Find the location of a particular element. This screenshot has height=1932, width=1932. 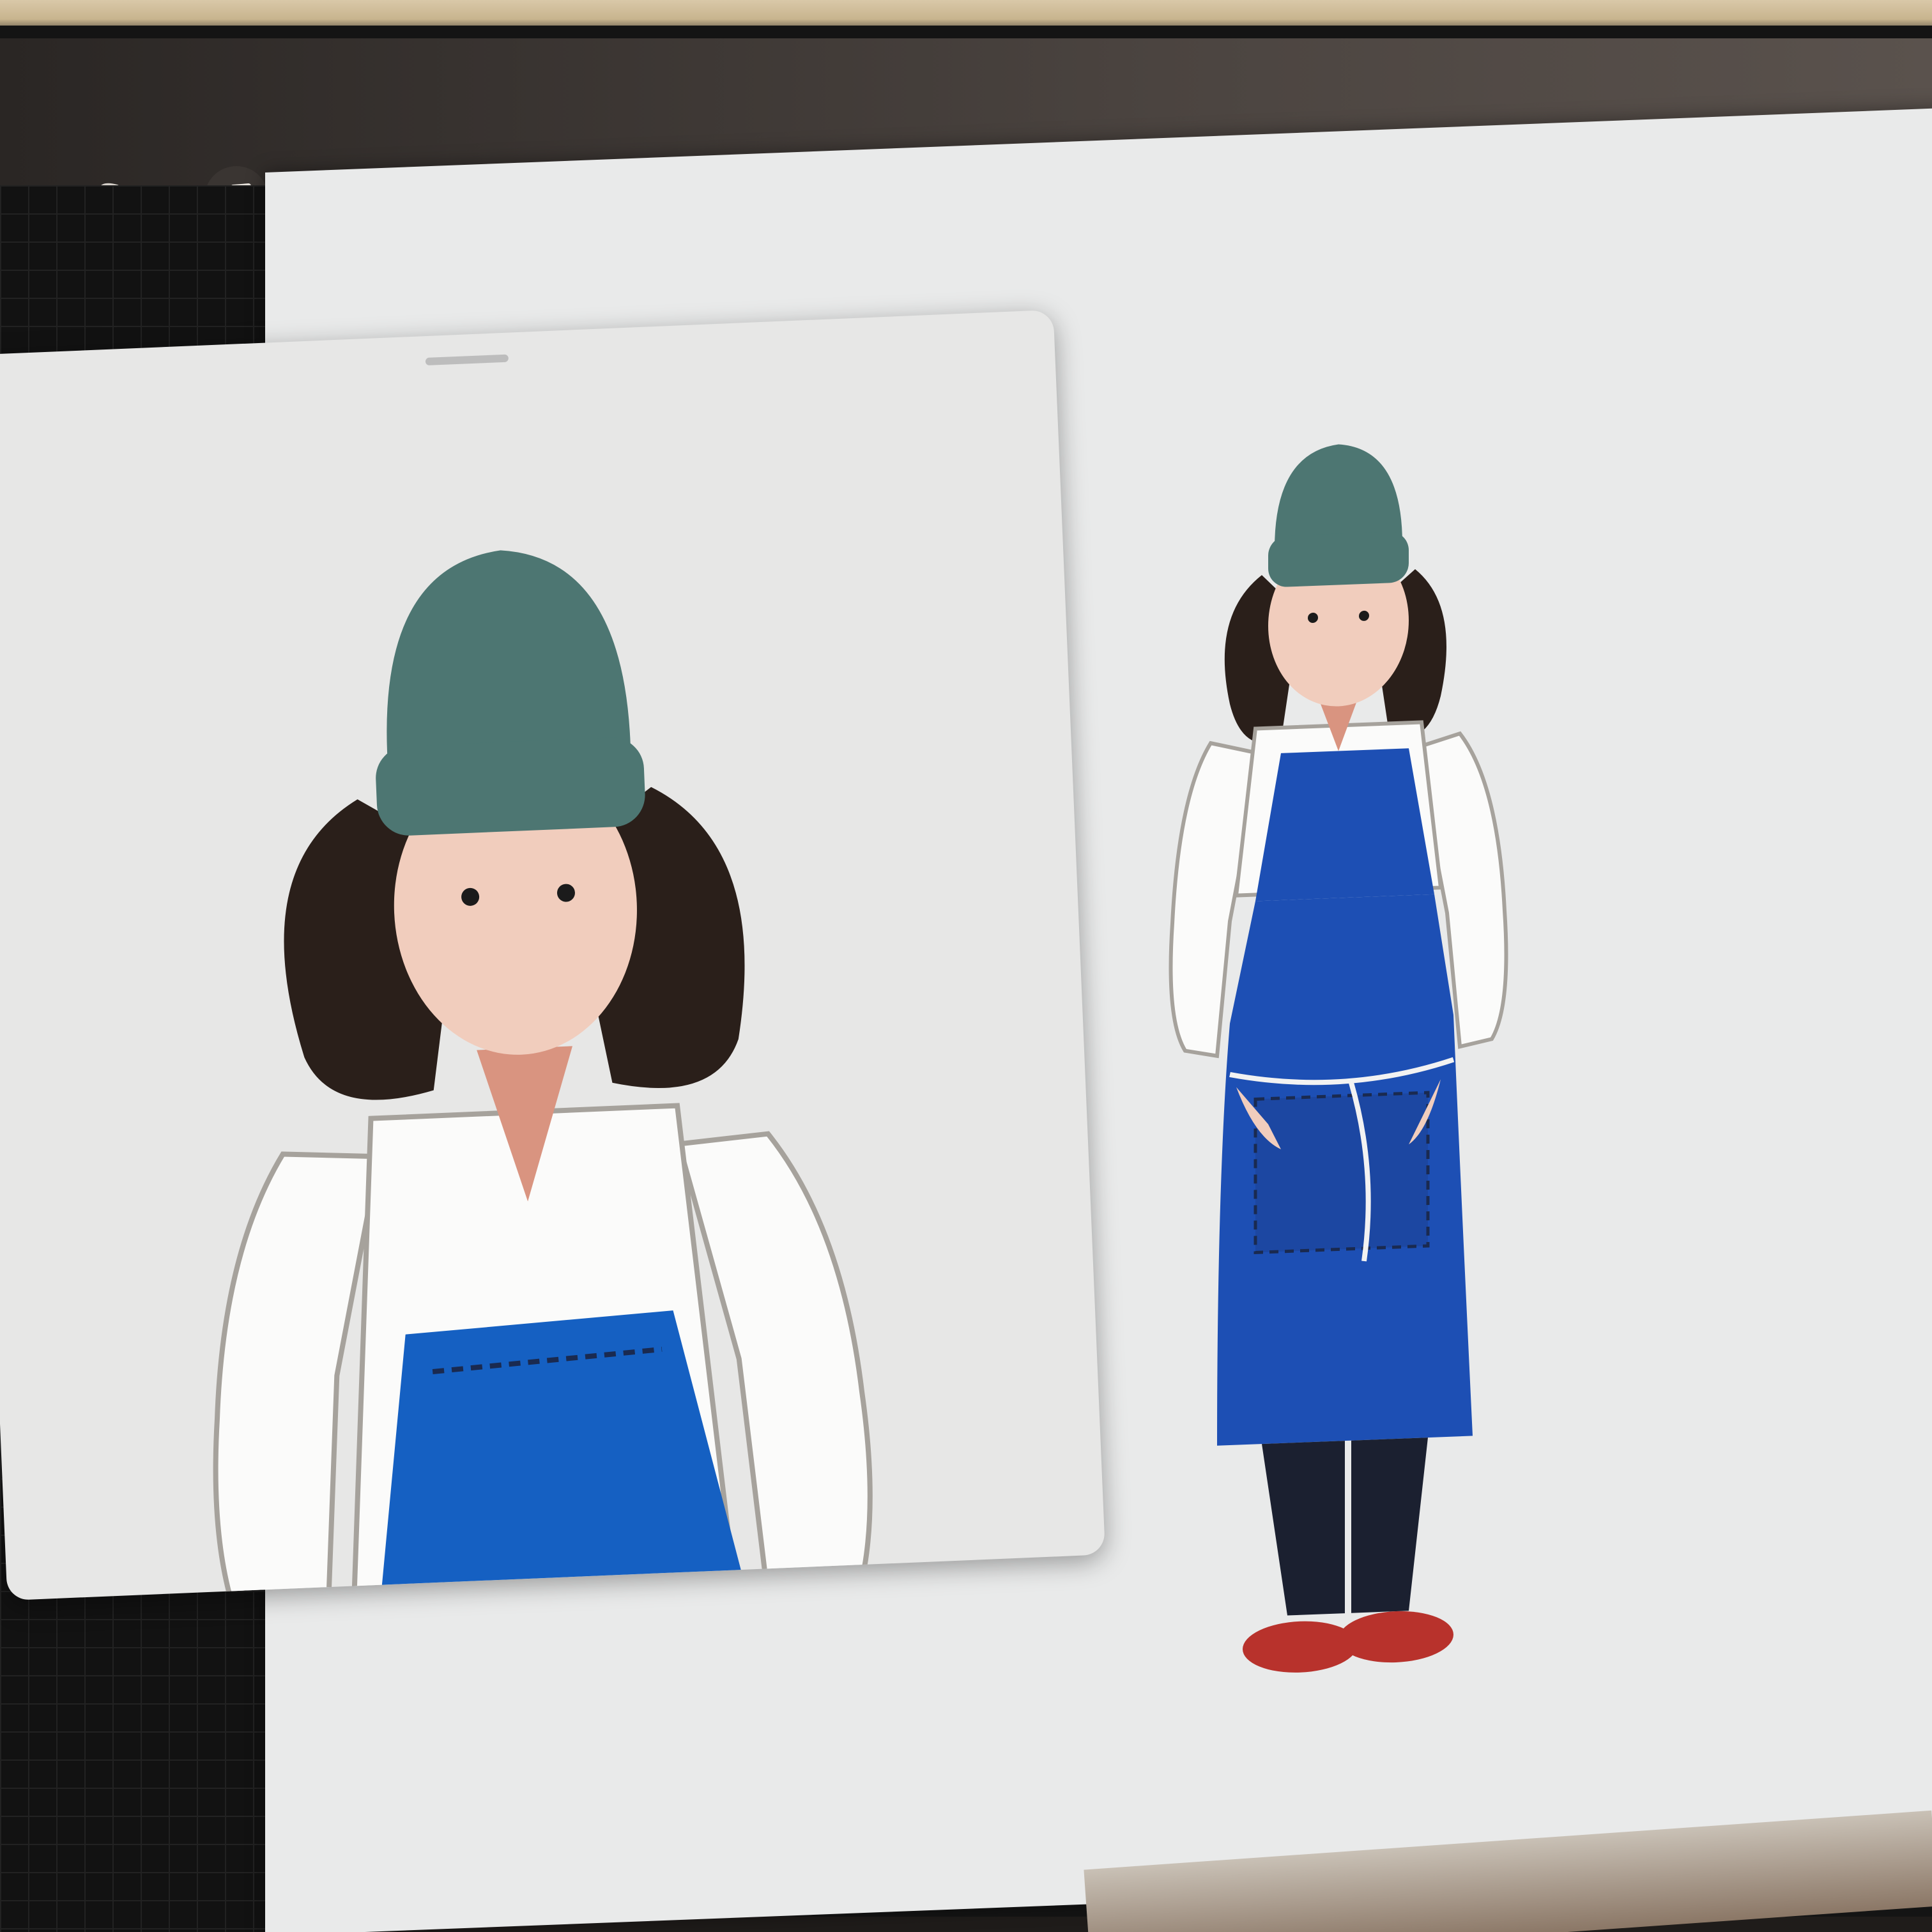

reference-drag-handle is located at coordinates (467, 360).